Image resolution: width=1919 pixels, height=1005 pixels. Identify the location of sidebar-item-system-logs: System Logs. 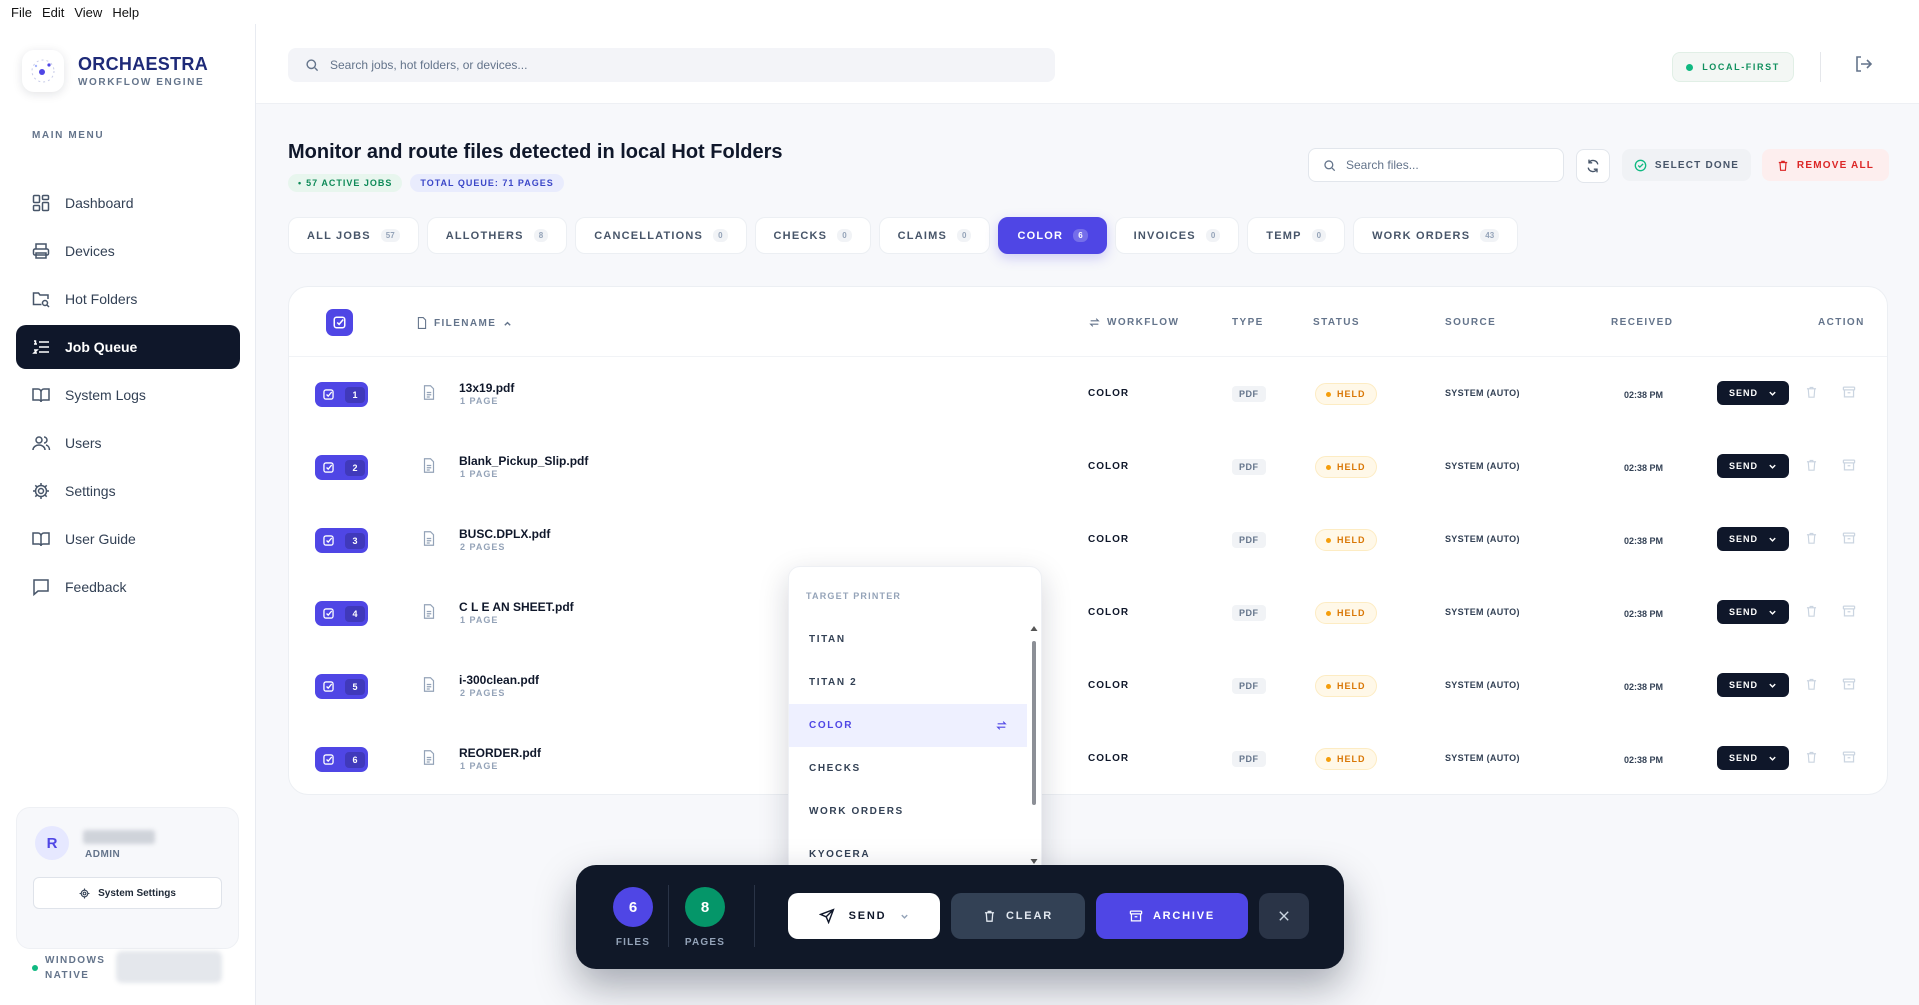
(128, 395).